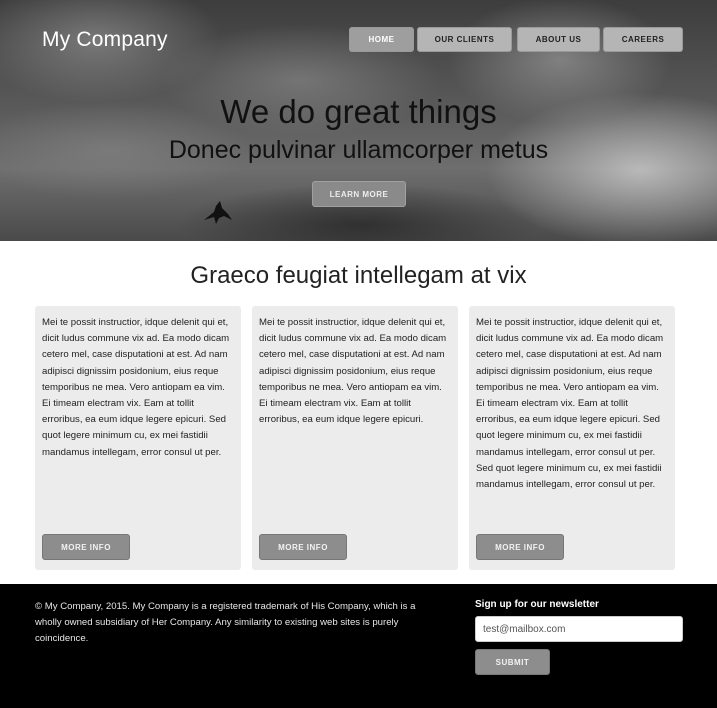  What do you see at coordinates (558, 39) in the screenshot?
I see `nav-about-us: ABOUT US` at bounding box center [558, 39].